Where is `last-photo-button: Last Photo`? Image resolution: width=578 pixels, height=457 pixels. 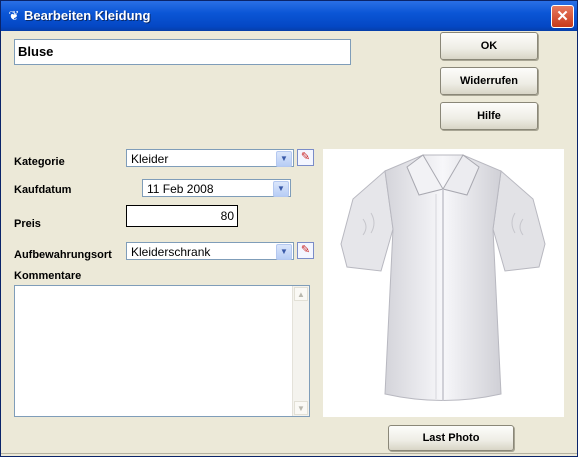
last-photo-button: Last Photo is located at coordinates (451, 438).